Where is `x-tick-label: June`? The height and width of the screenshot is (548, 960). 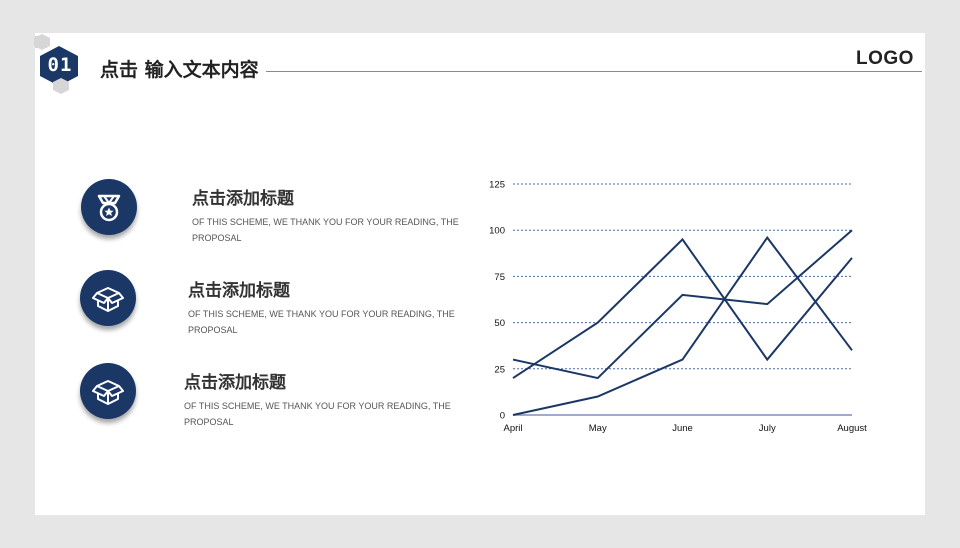
x-tick-label: June is located at coordinates (682, 428).